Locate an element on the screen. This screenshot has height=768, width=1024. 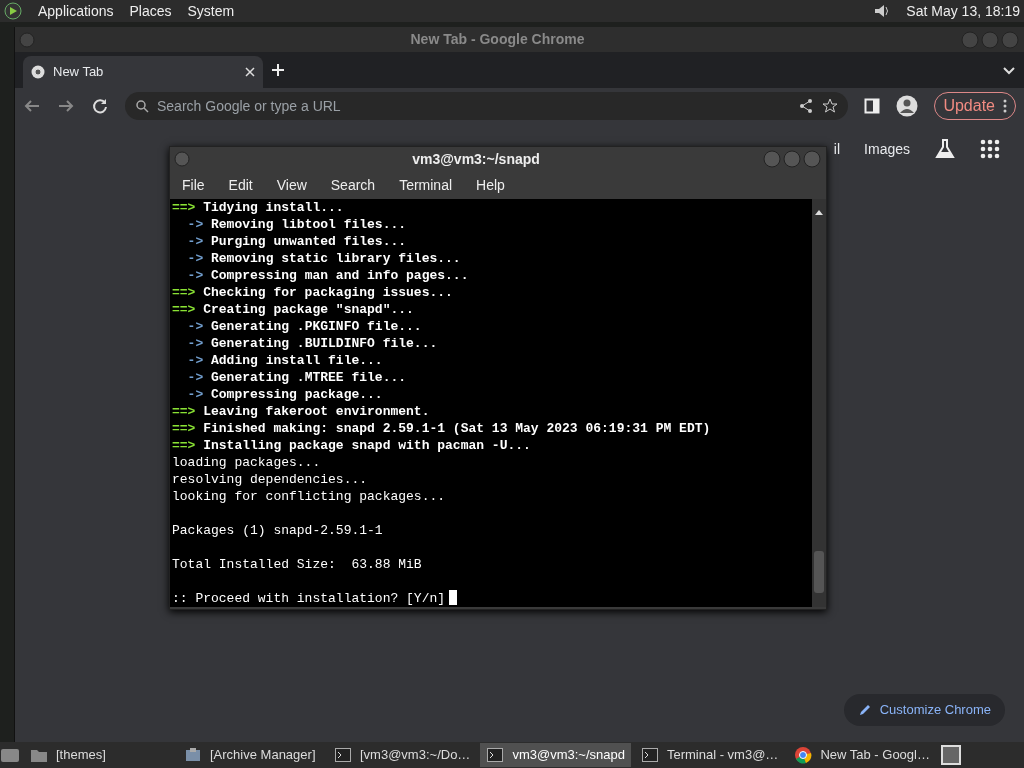
apps-grid-icon is located at coordinates (990, 149).